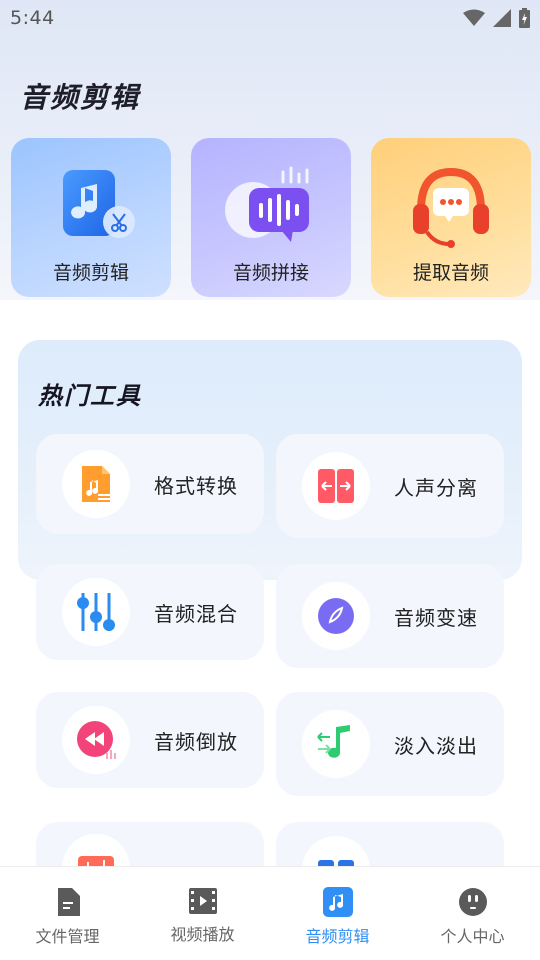 The image size is (540, 960). What do you see at coordinates (524, 18) in the screenshot?
I see `battery-icon` at bounding box center [524, 18].